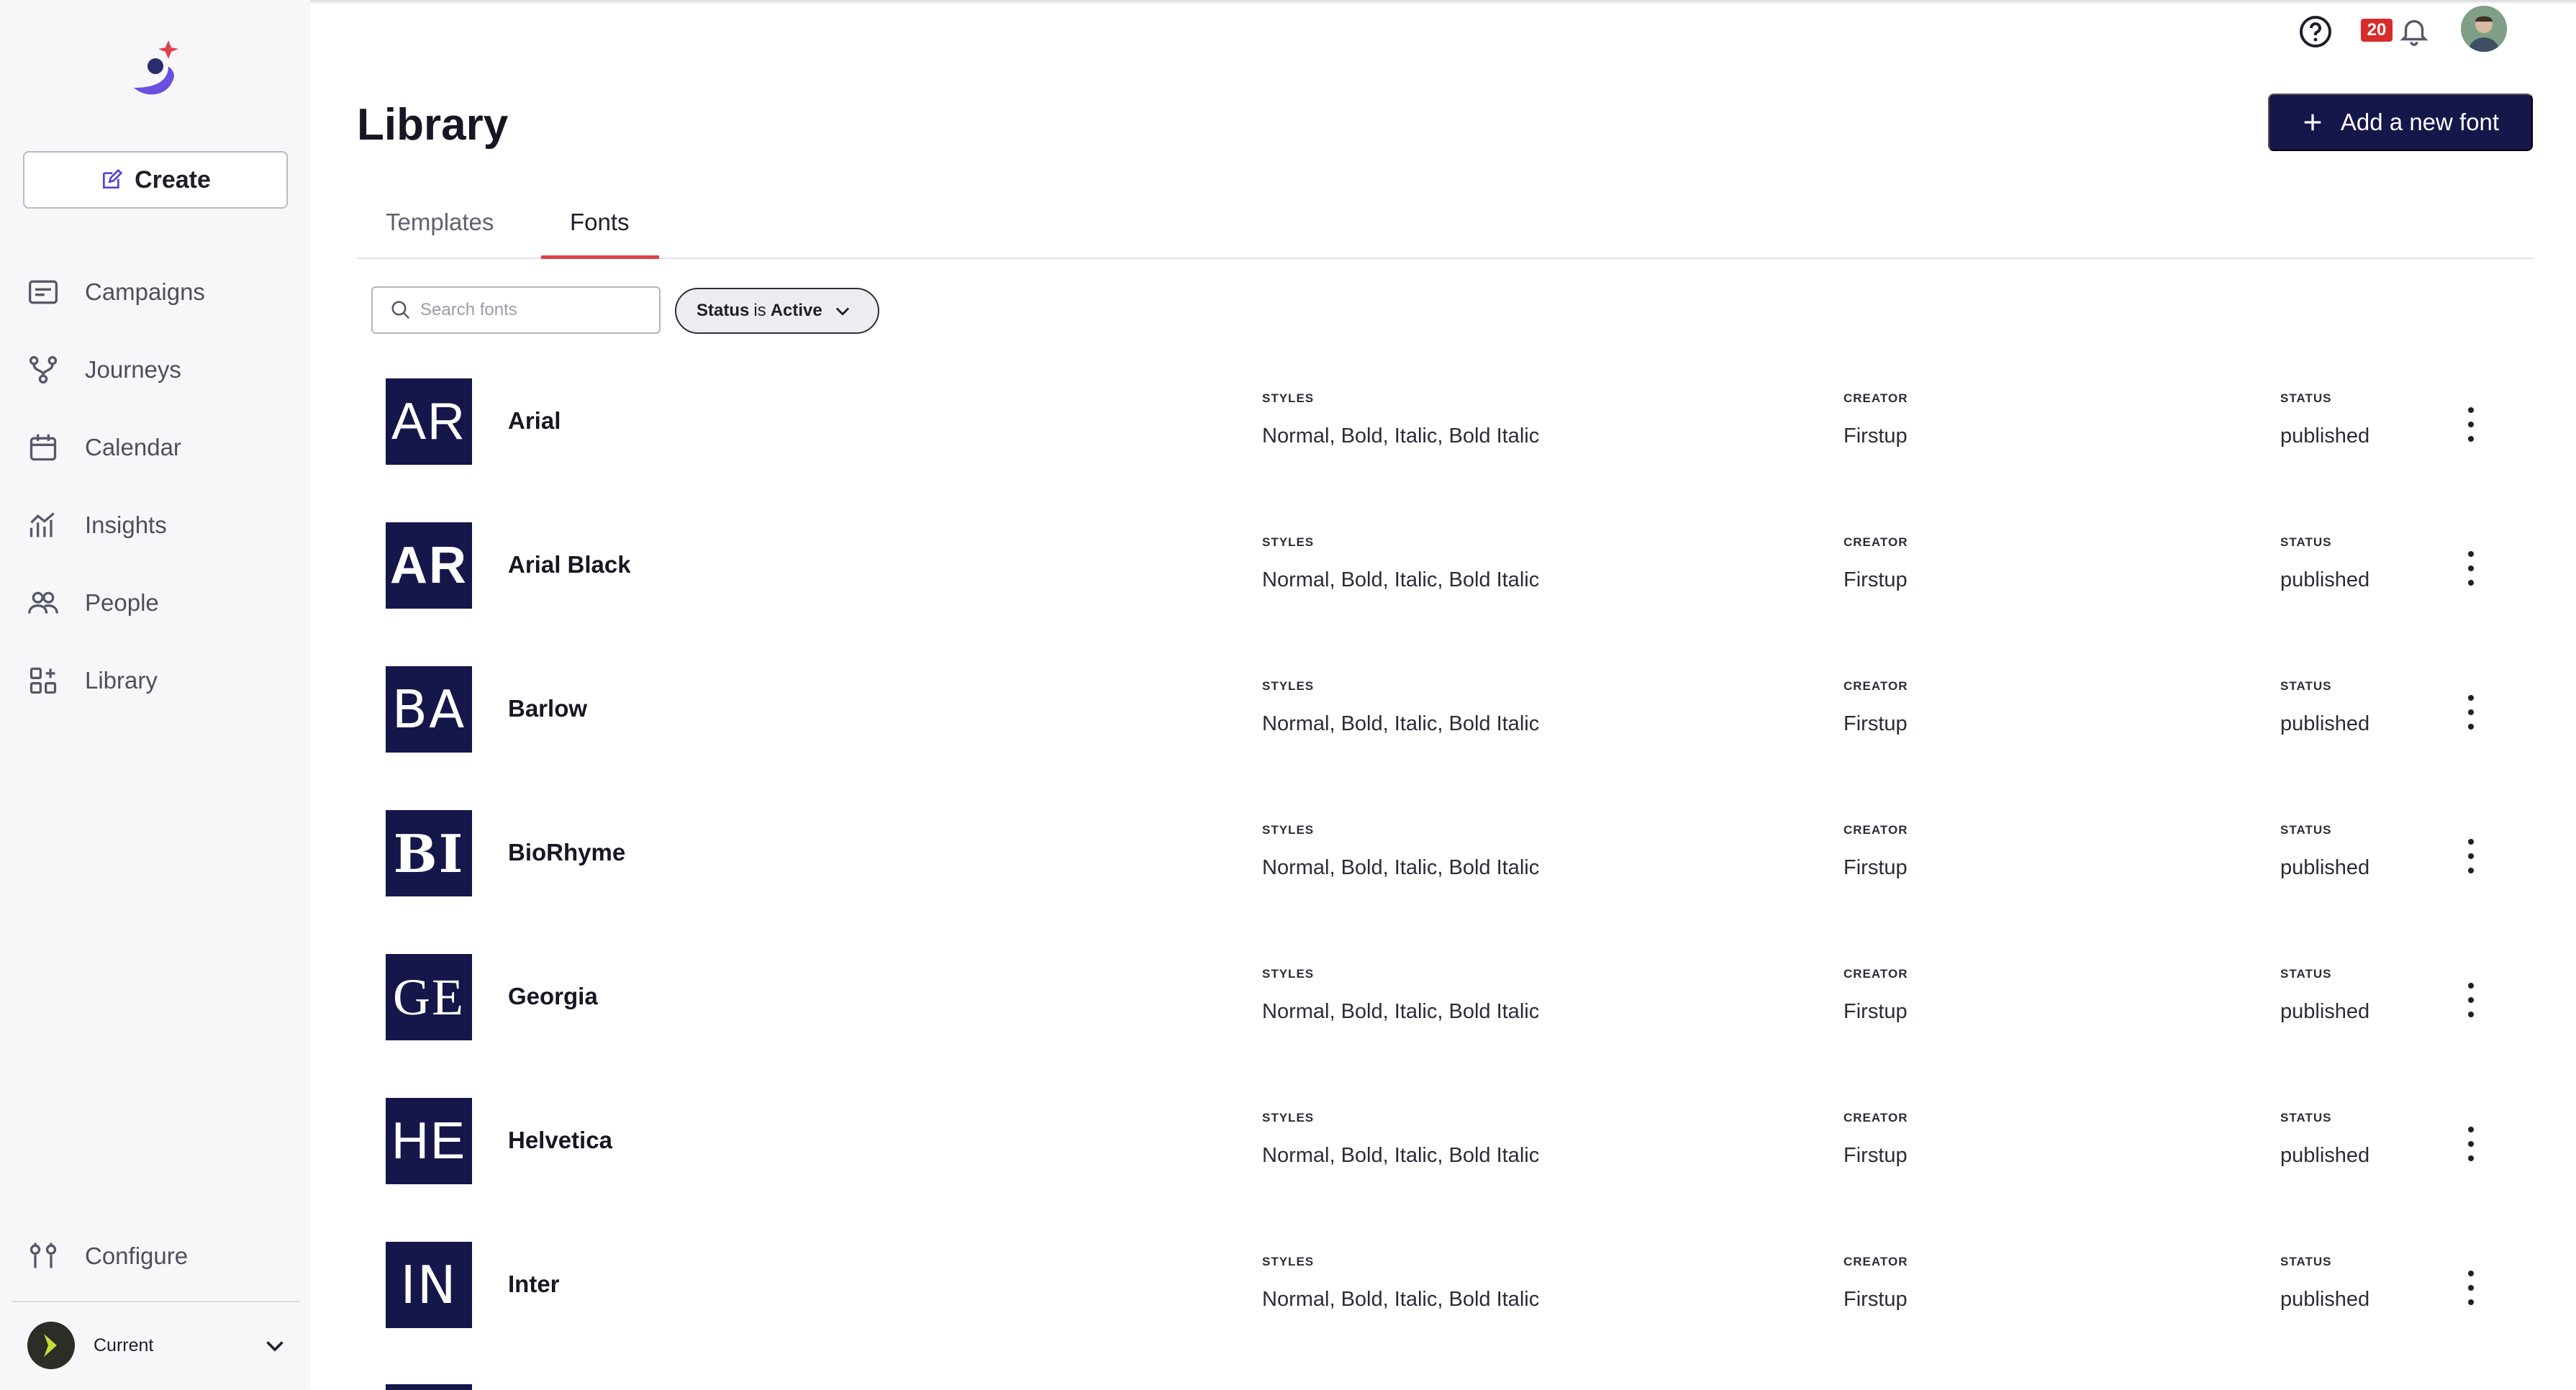  What do you see at coordinates (2312, 122) in the screenshot?
I see `plus-icon` at bounding box center [2312, 122].